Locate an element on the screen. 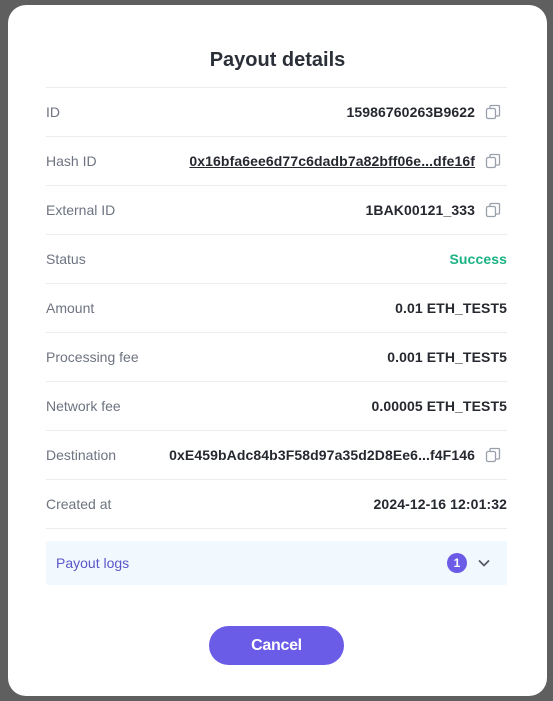 This screenshot has height=701, width=553. row-label: Created at is located at coordinates (79, 504).